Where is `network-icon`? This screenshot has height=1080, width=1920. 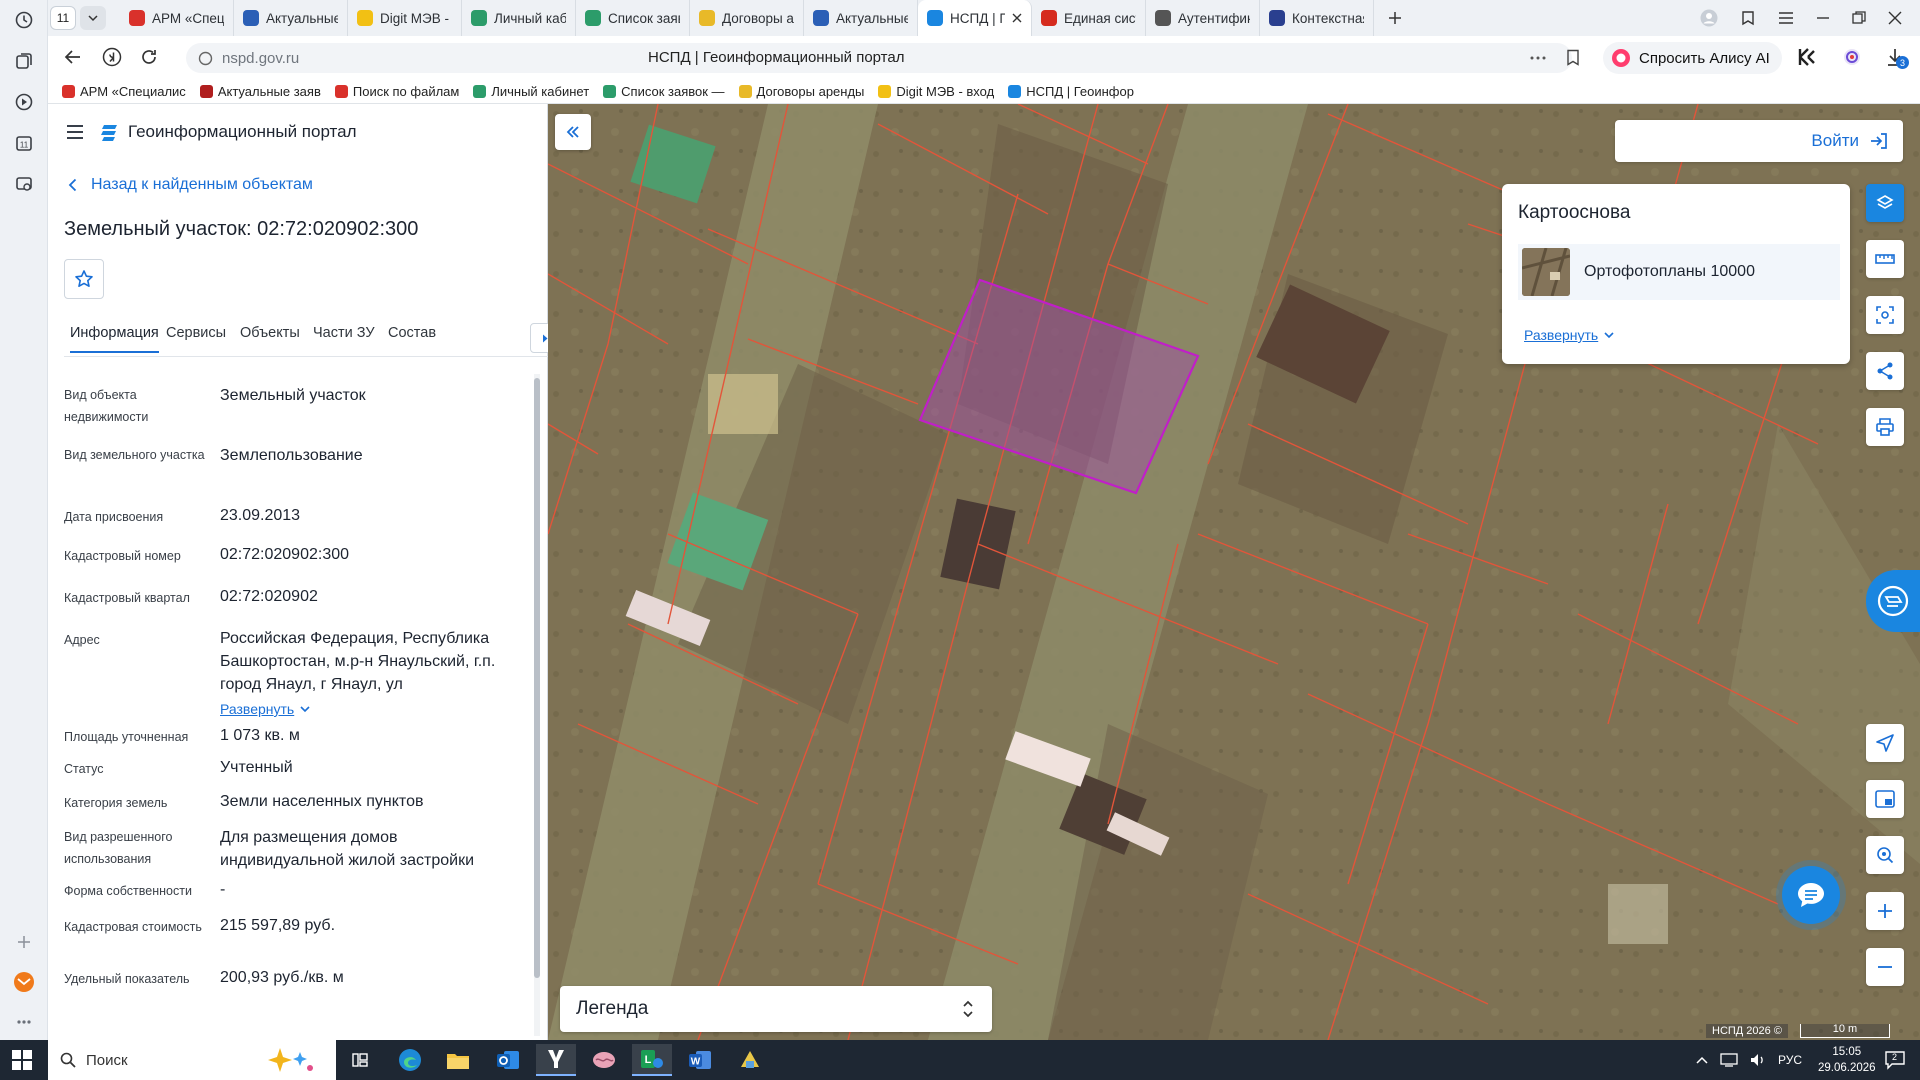 network-icon is located at coordinates (1729, 1060).